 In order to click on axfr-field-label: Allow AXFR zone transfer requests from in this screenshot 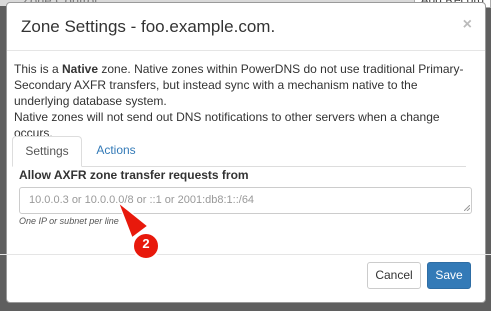, I will do `click(134, 175)`.